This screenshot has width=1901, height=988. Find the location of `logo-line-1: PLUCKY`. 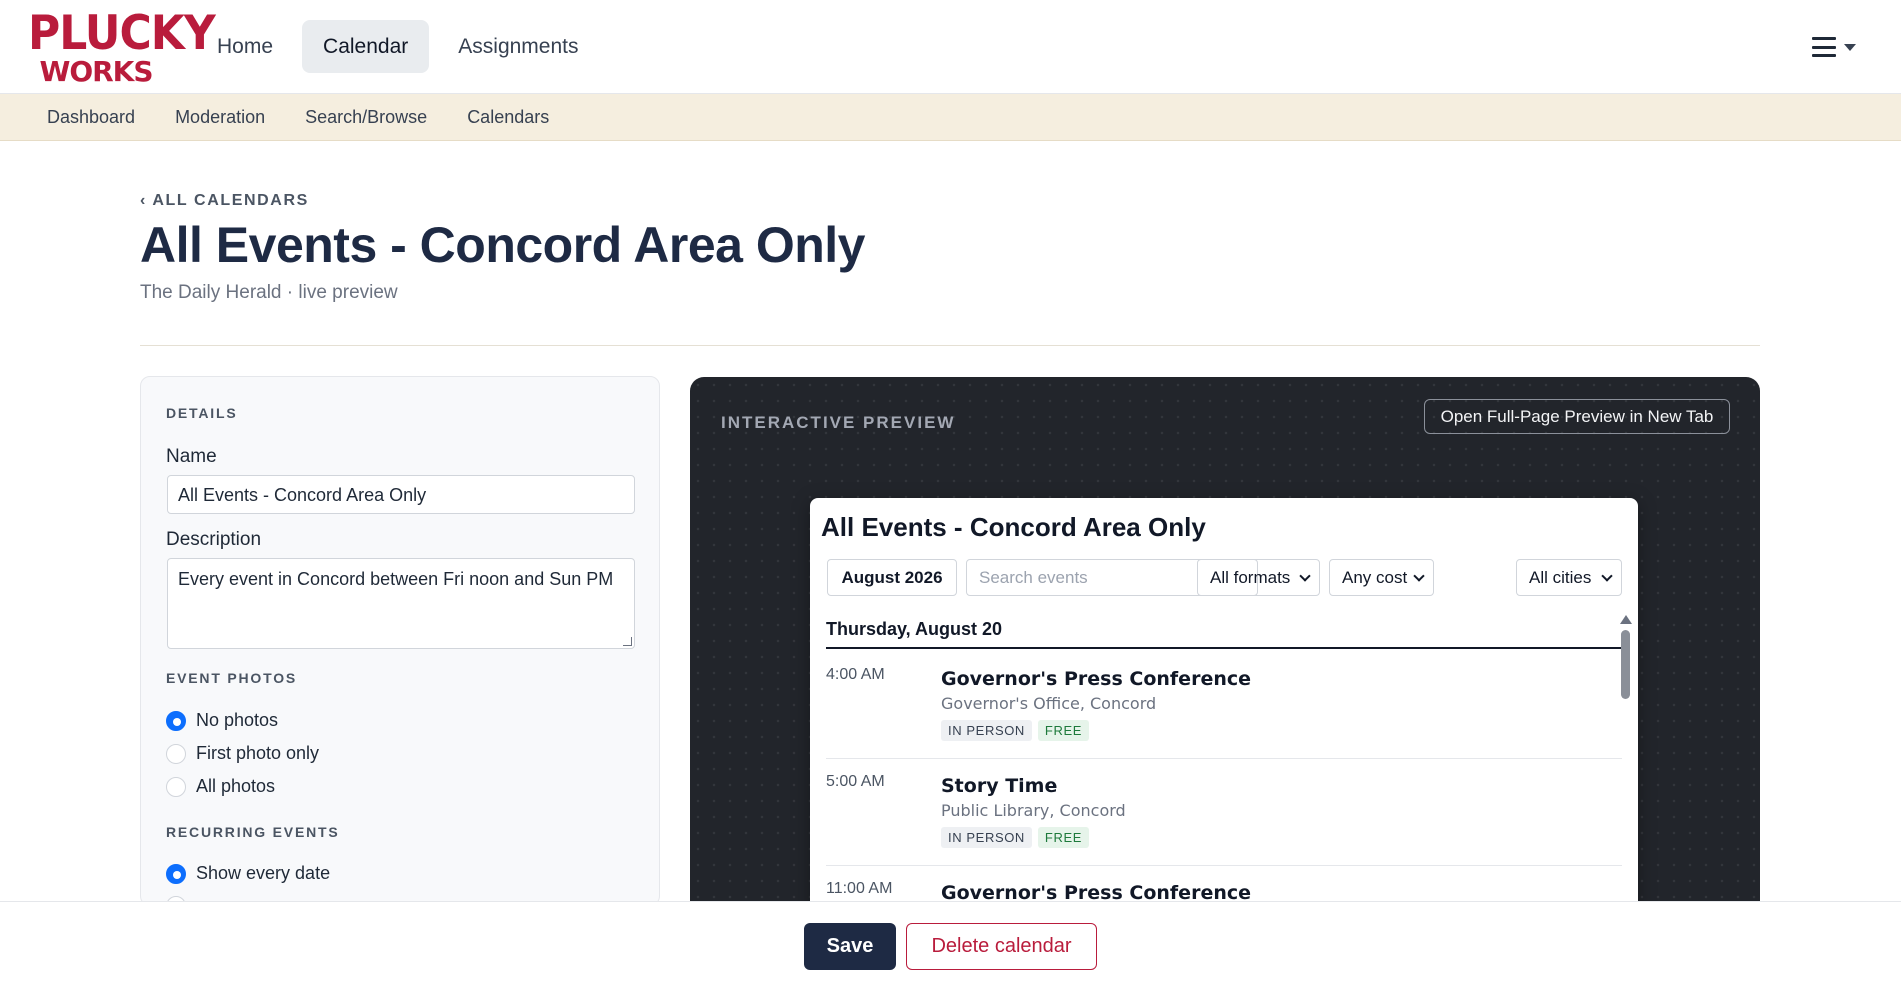

logo-line-1: PLUCKY is located at coordinates (122, 33).